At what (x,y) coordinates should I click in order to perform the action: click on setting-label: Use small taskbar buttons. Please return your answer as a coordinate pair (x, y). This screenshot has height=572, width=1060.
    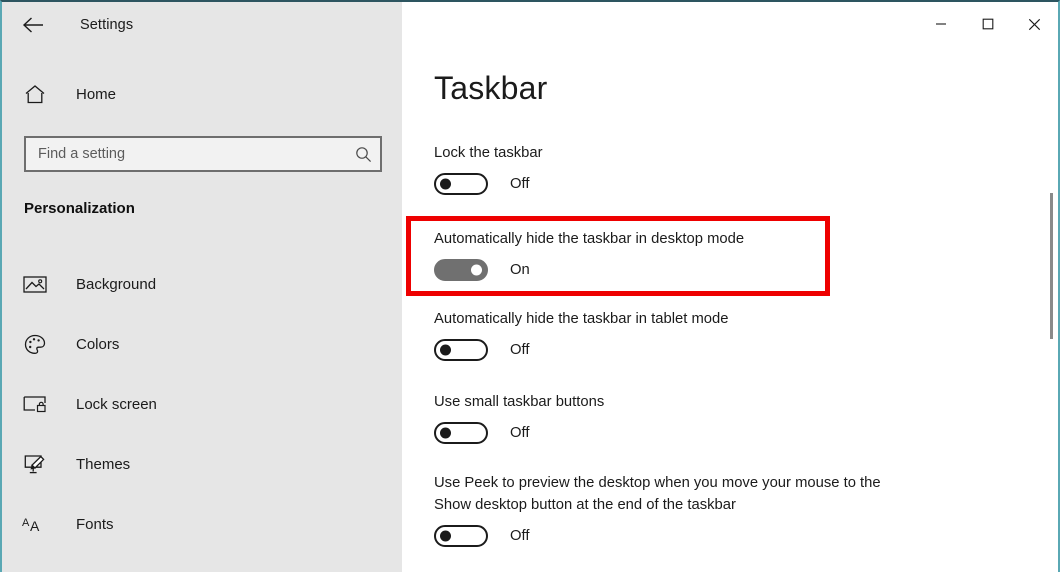
    Looking at the image, I should click on (519, 402).